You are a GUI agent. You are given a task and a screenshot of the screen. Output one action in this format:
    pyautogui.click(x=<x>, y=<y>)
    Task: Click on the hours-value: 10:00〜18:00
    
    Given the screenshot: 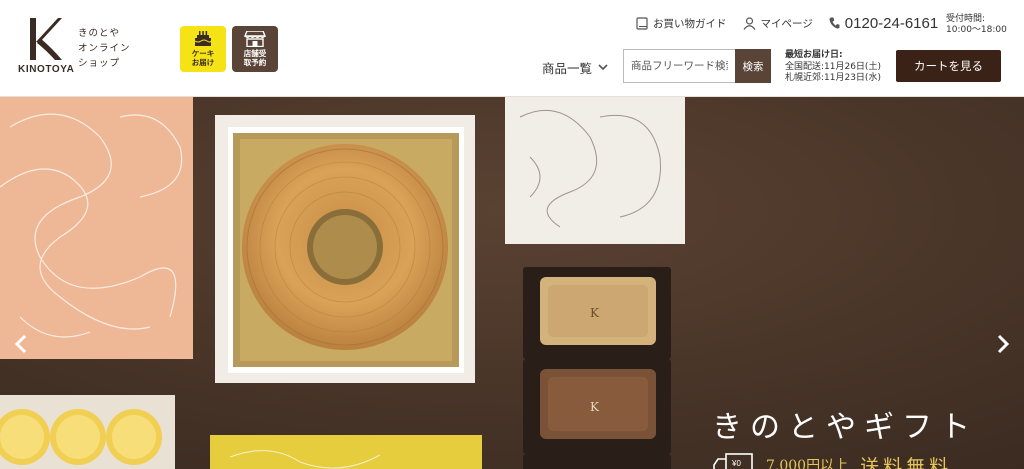 What is the action you would take?
    pyautogui.click(x=976, y=30)
    